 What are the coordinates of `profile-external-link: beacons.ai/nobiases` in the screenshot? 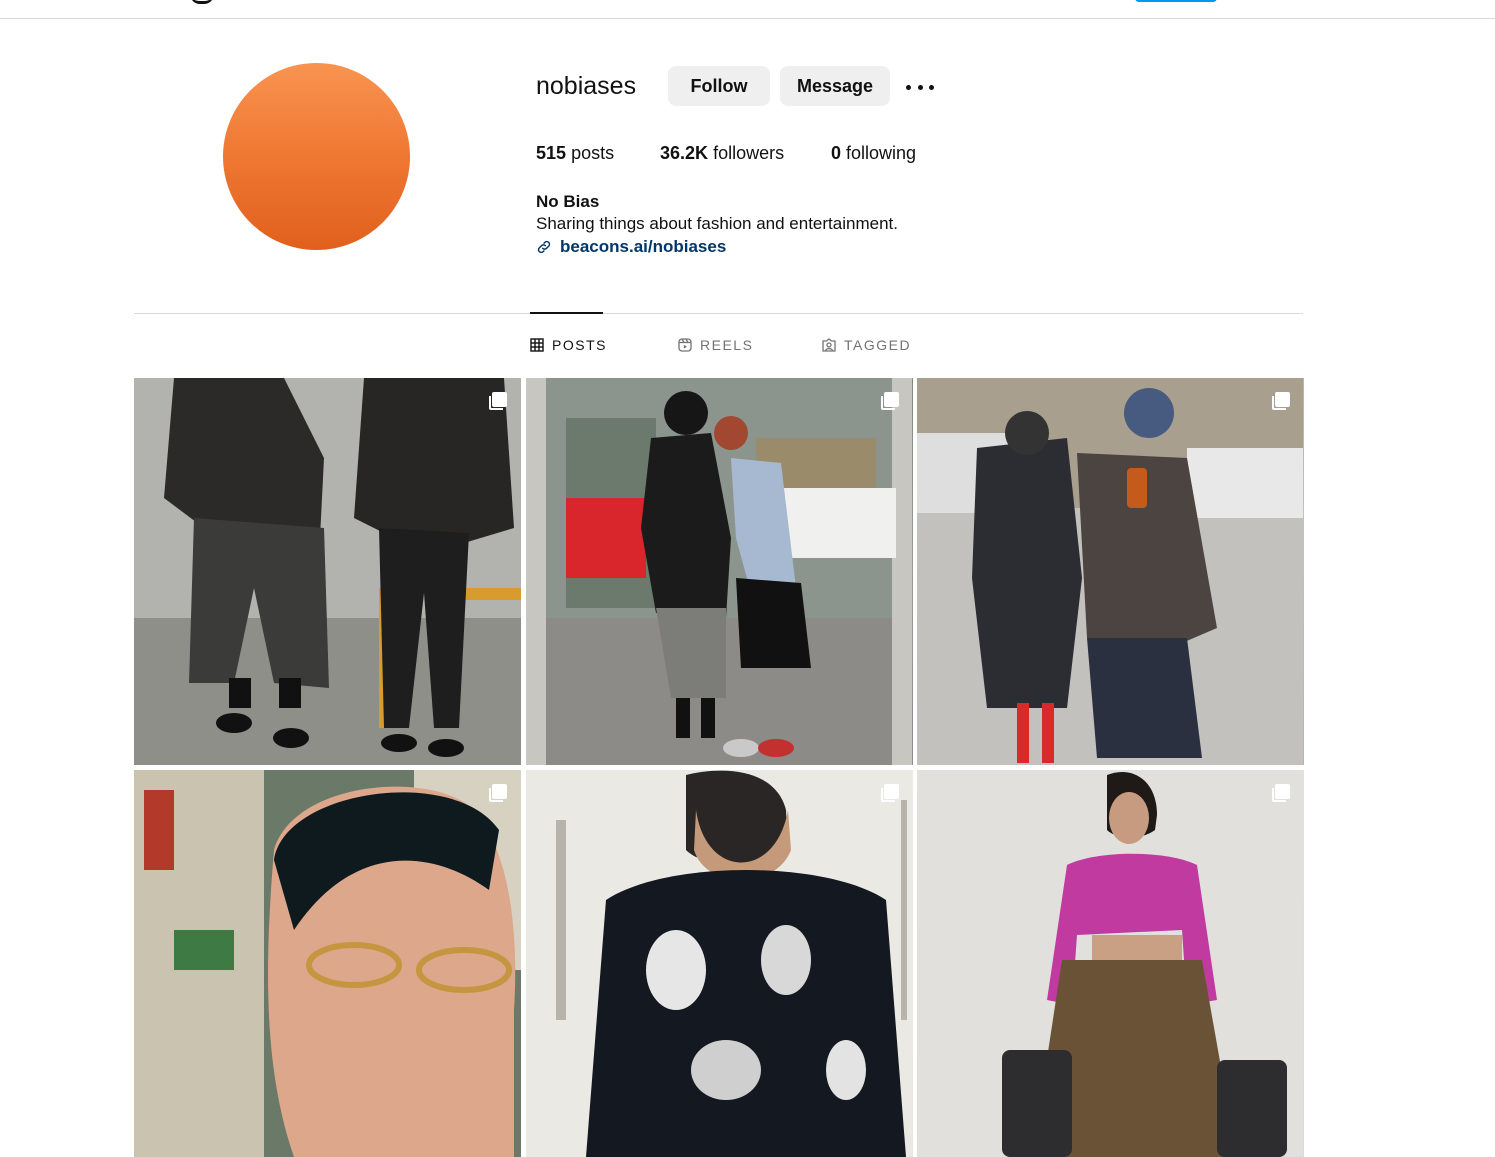 It's located at (631, 247).